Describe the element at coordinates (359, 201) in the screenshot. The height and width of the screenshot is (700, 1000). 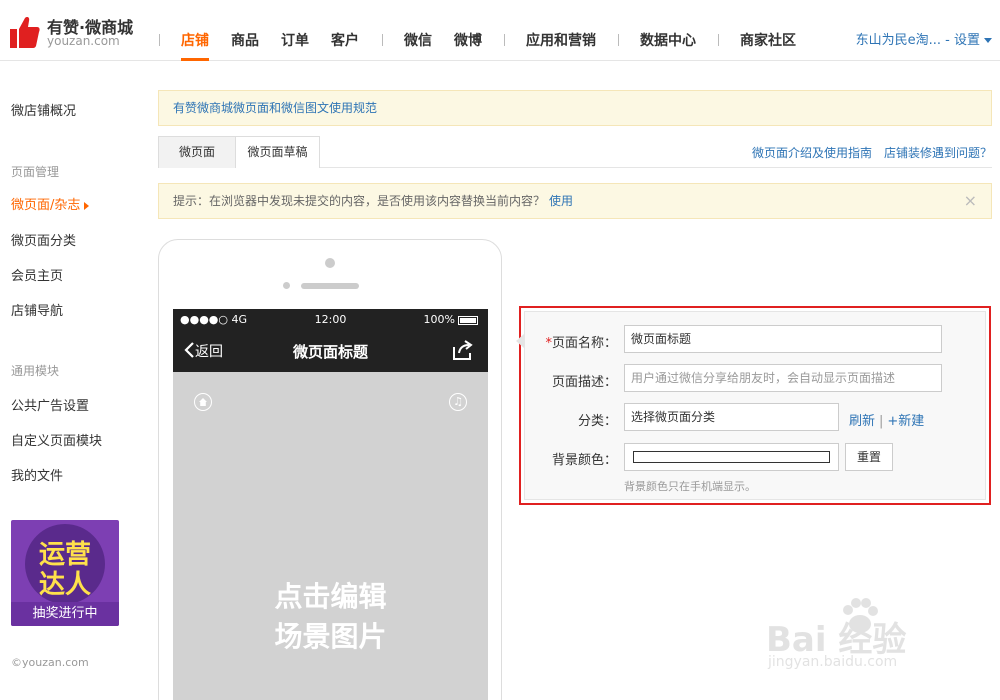
I see `draft-notice-text: 提示：在浏览器中发现未提交的内容，是否使用该内容替换当前内容？` at that location.